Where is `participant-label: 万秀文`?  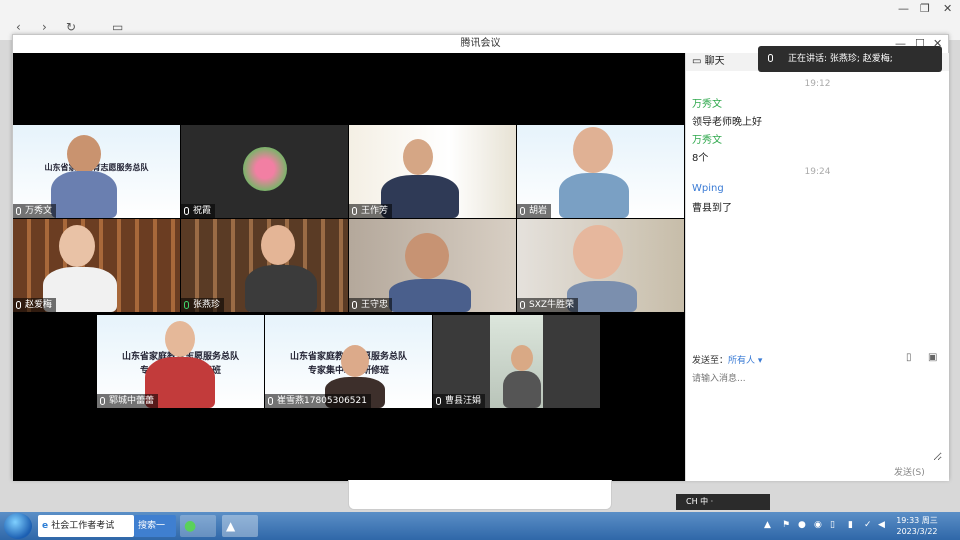 participant-label: 万秀文 is located at coordinates (35, 211).